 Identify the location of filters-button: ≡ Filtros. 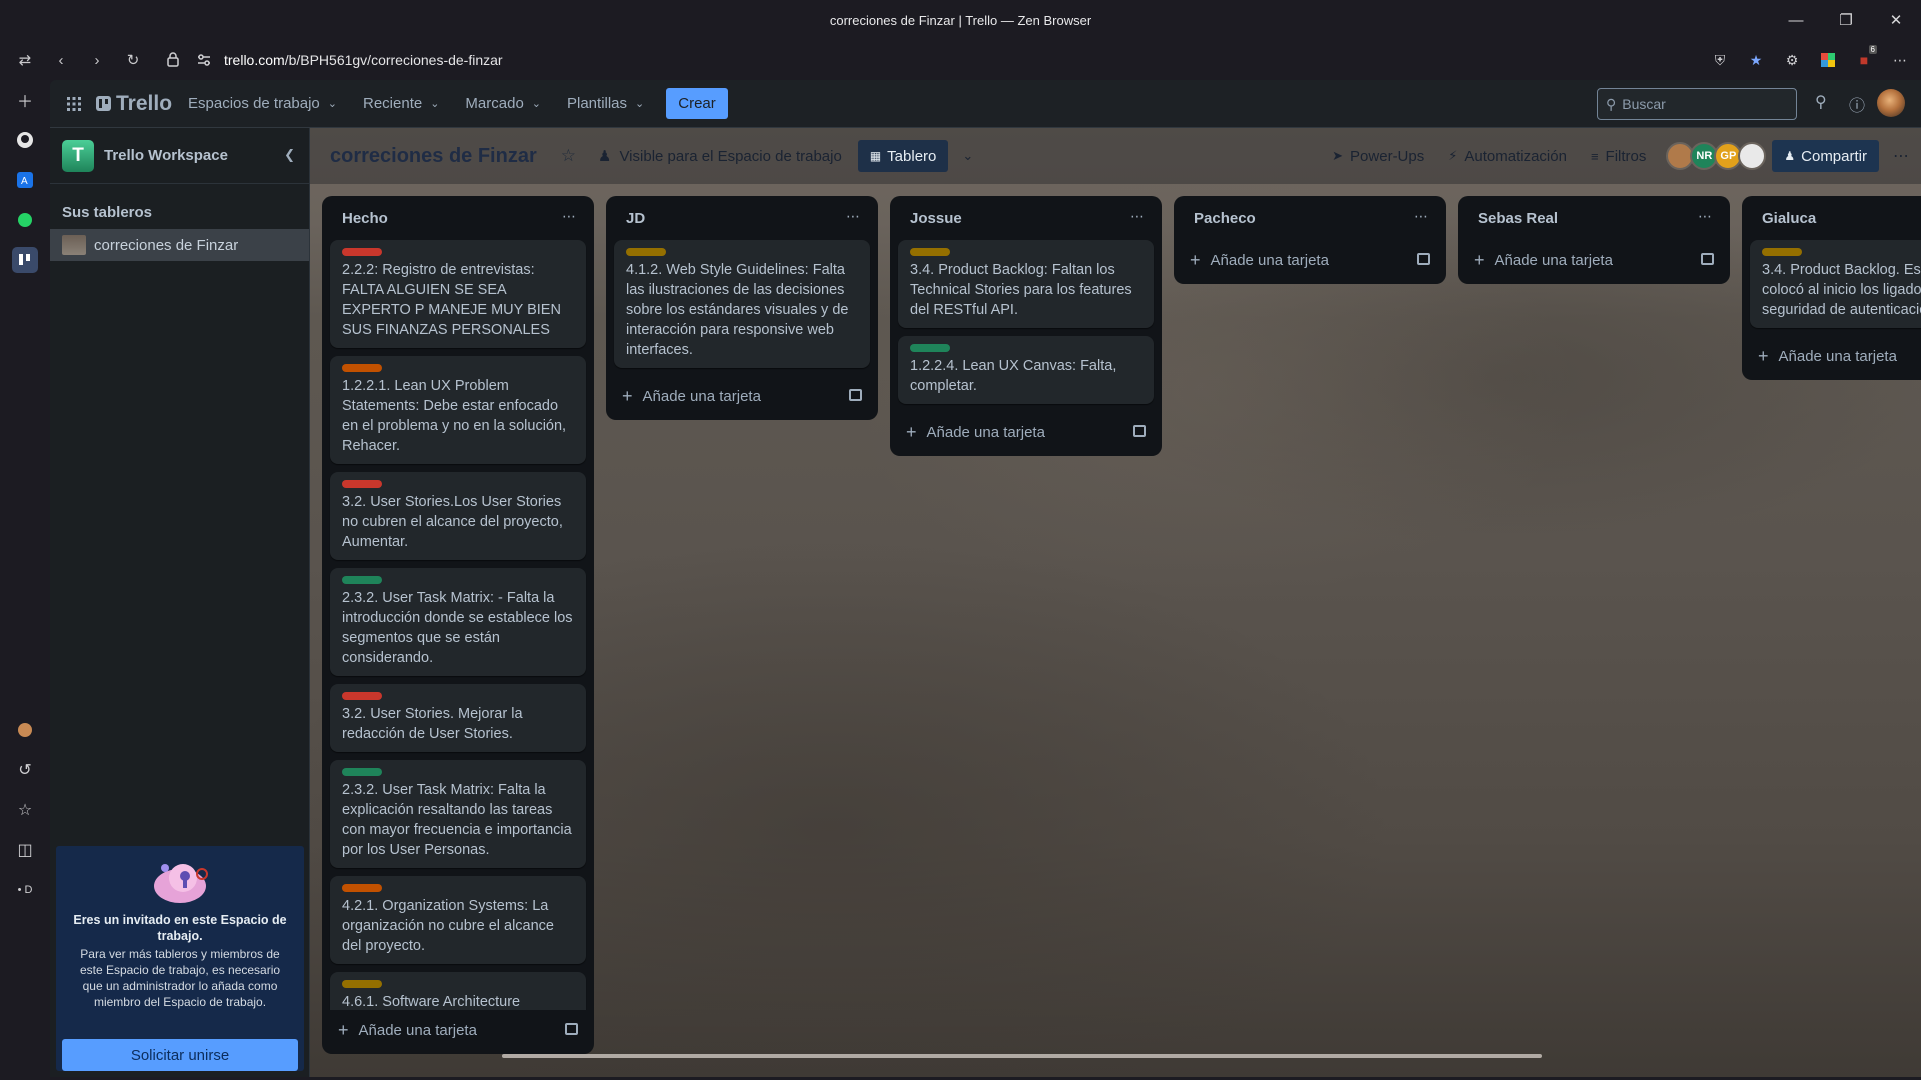
(1618, 156).